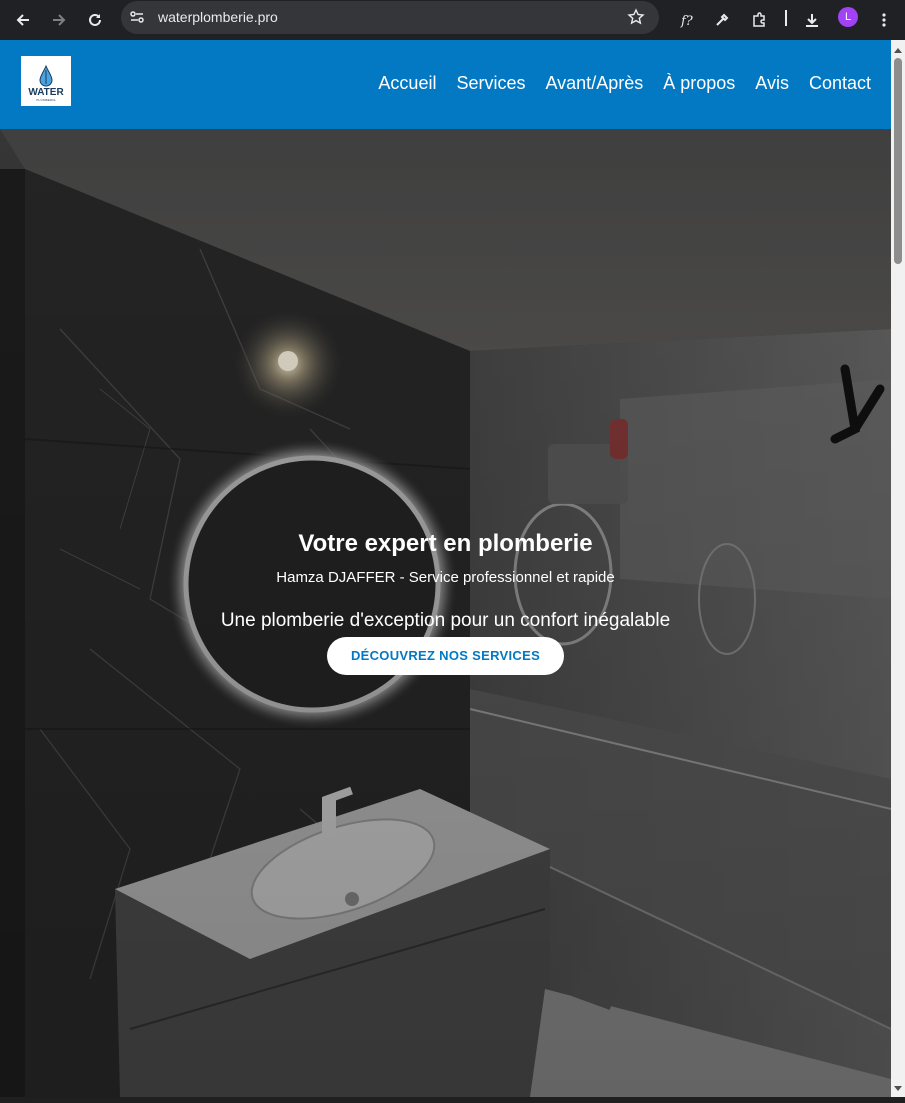  I want to click on site-logo: WATER PLOMBERIE, so click(46, 81).